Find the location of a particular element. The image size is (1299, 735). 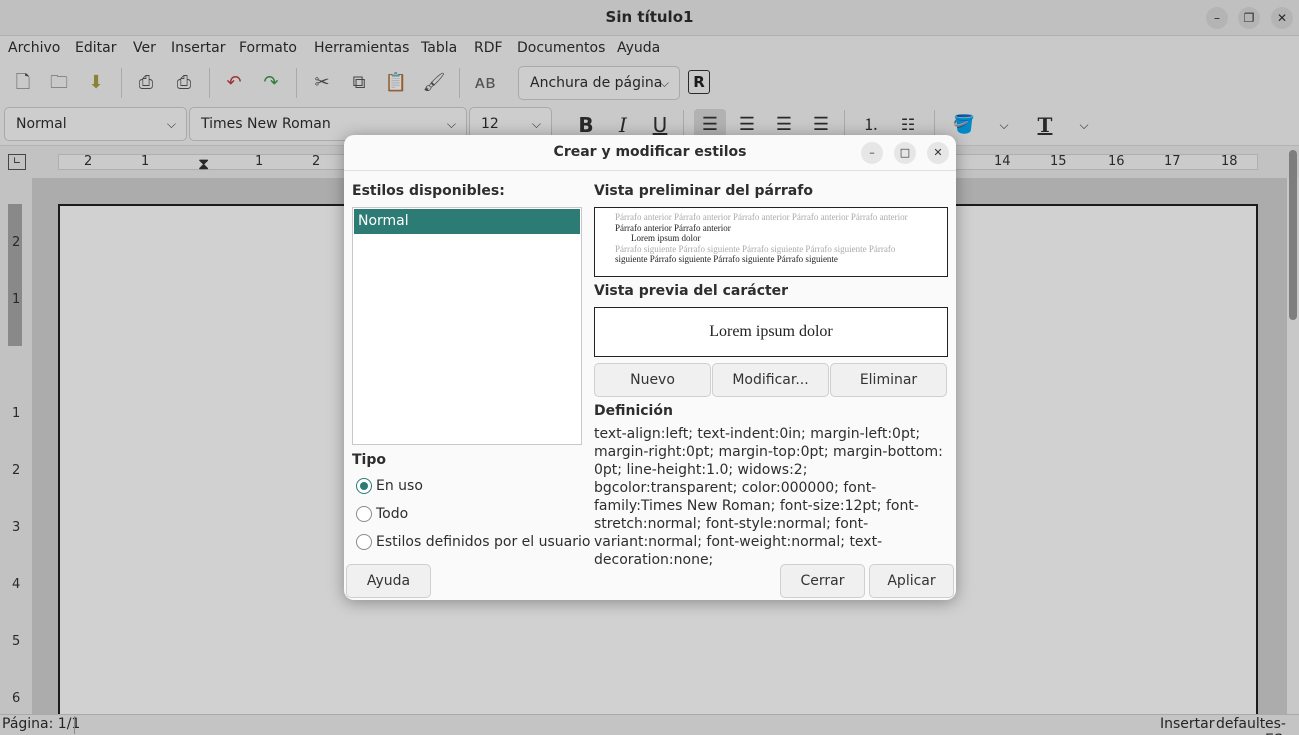

menu-archivo: Archivo is located at coordinates (34, 48).